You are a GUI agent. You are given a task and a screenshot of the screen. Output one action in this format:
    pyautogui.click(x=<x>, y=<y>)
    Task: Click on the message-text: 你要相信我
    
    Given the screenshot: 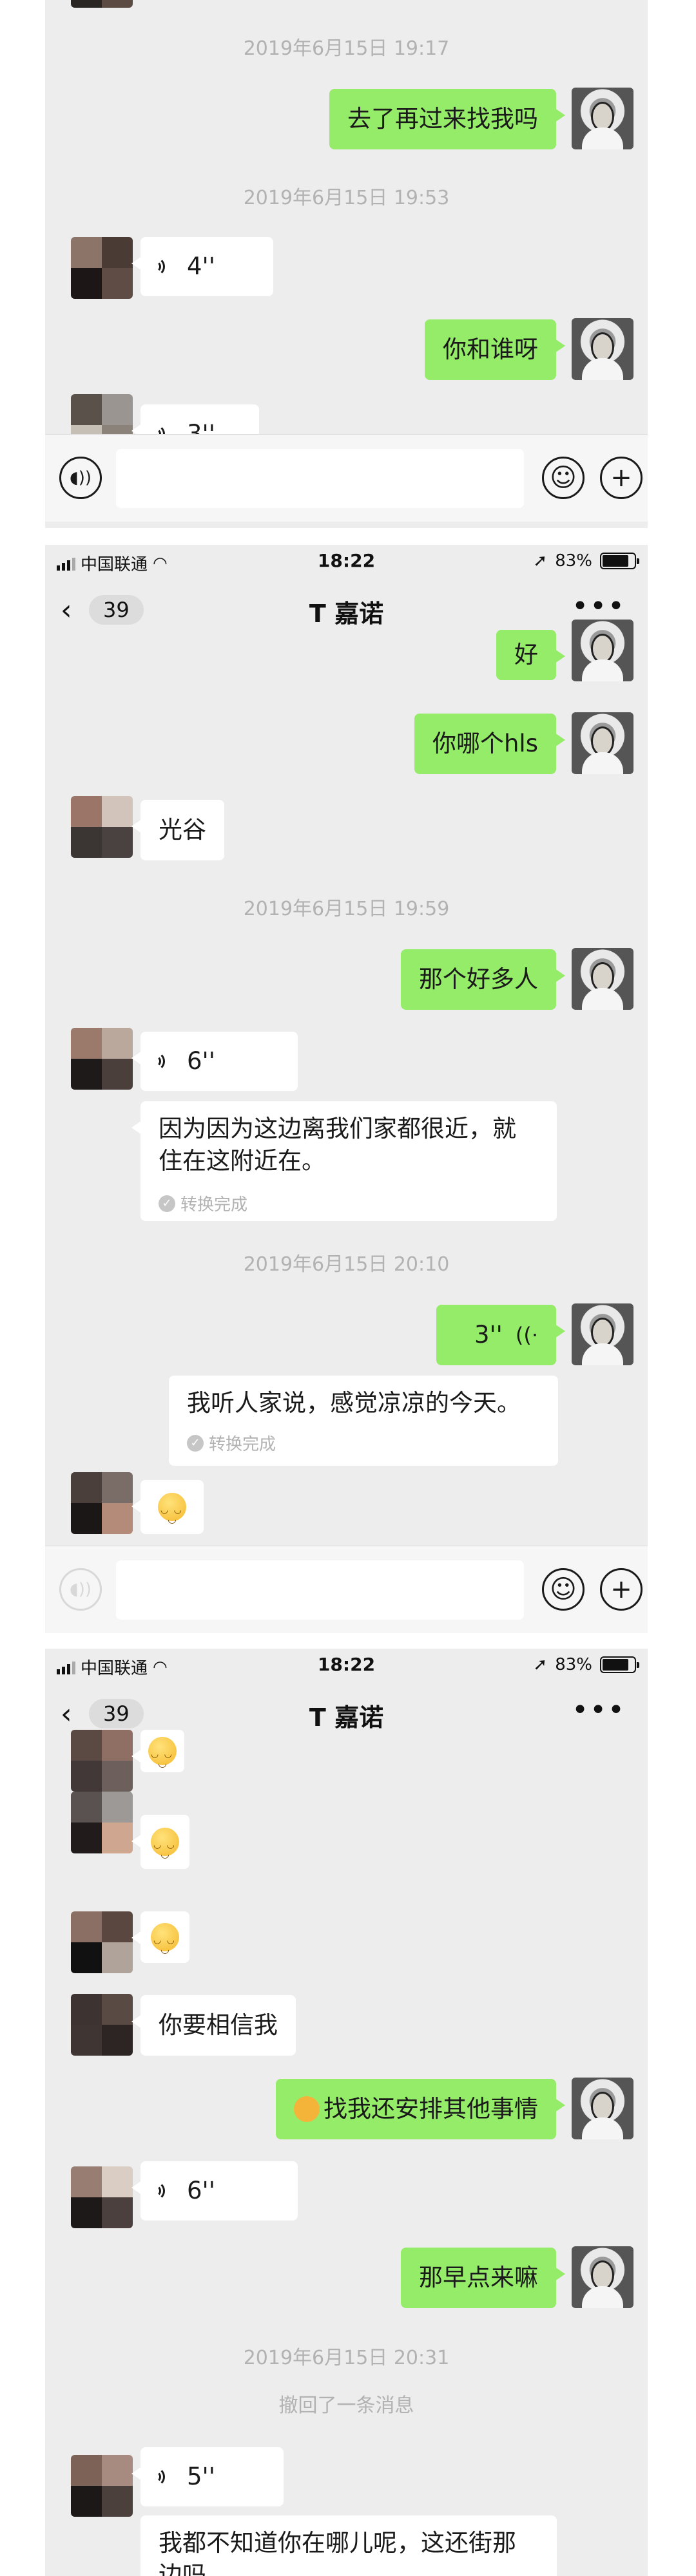 What is the action you would take?
    pyautogui.click(x=219, y=2025)
    